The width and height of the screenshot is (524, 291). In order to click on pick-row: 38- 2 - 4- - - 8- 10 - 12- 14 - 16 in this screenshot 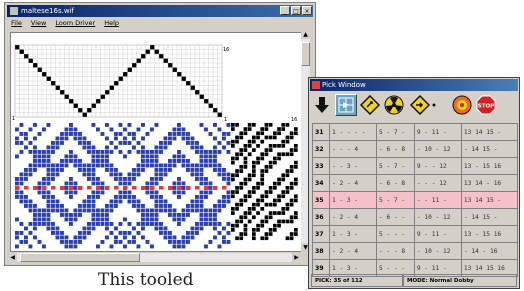, I will do `click(415, 251)`.